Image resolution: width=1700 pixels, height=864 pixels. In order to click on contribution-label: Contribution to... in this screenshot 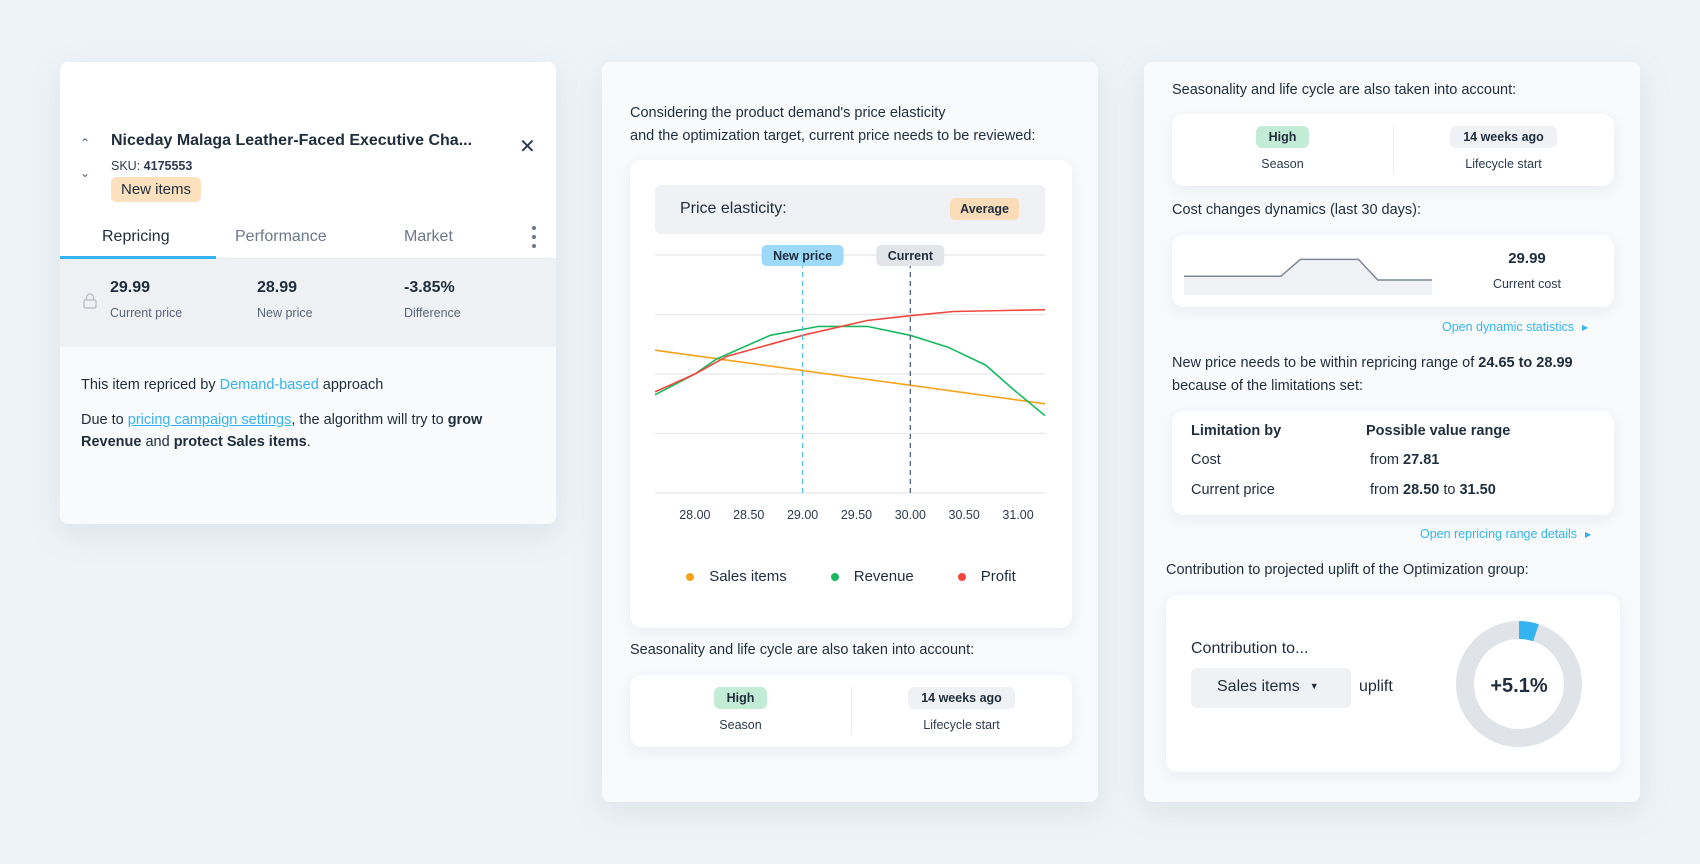, I will do `click(1250, 648)`.